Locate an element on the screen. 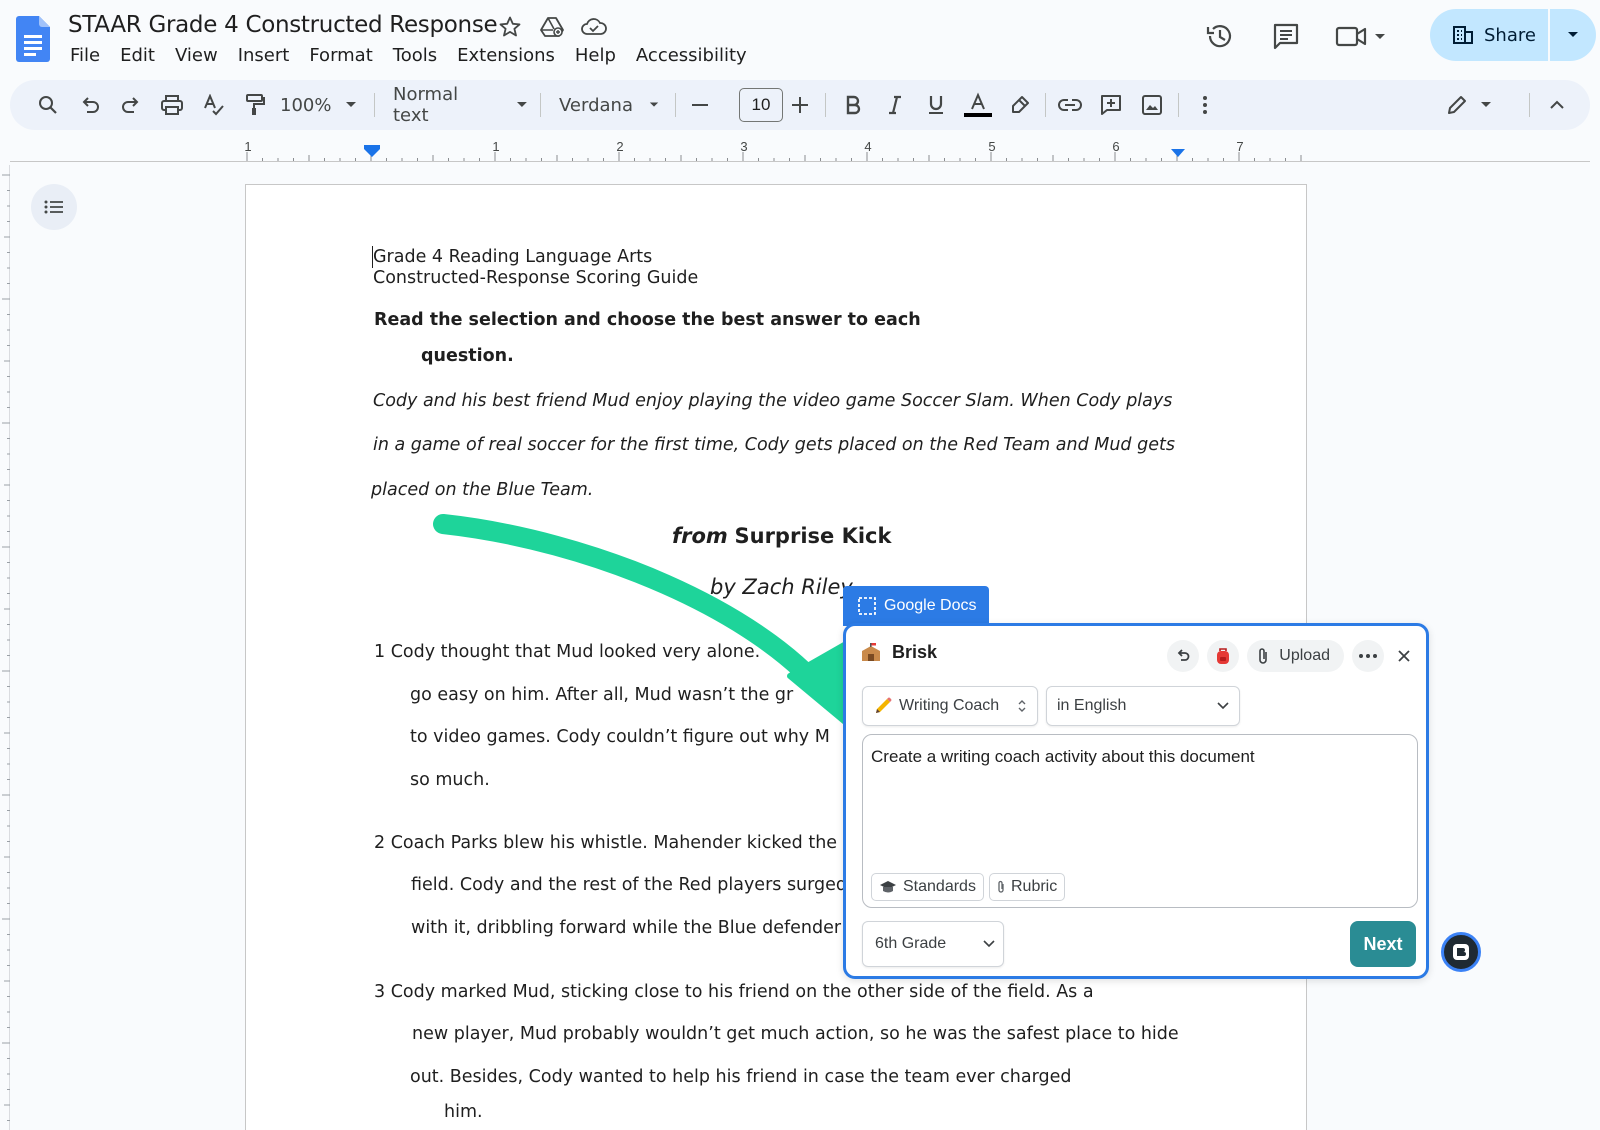  menu-insert: Insert is located at coordinates (264, 56).